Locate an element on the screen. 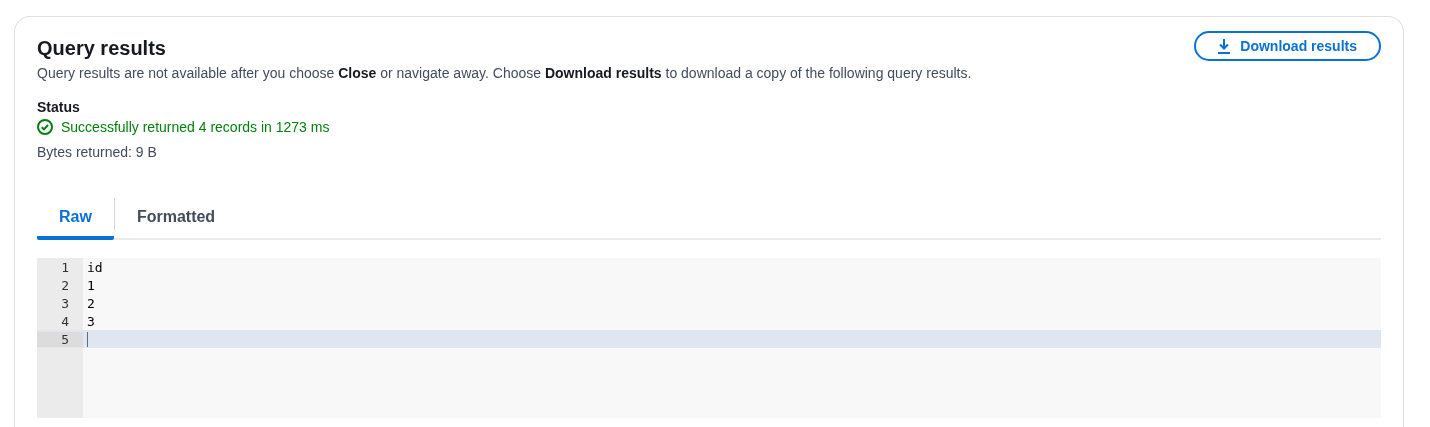  bytes-returned: Bytes returned: 9 B is located at coordinates (97, 152).